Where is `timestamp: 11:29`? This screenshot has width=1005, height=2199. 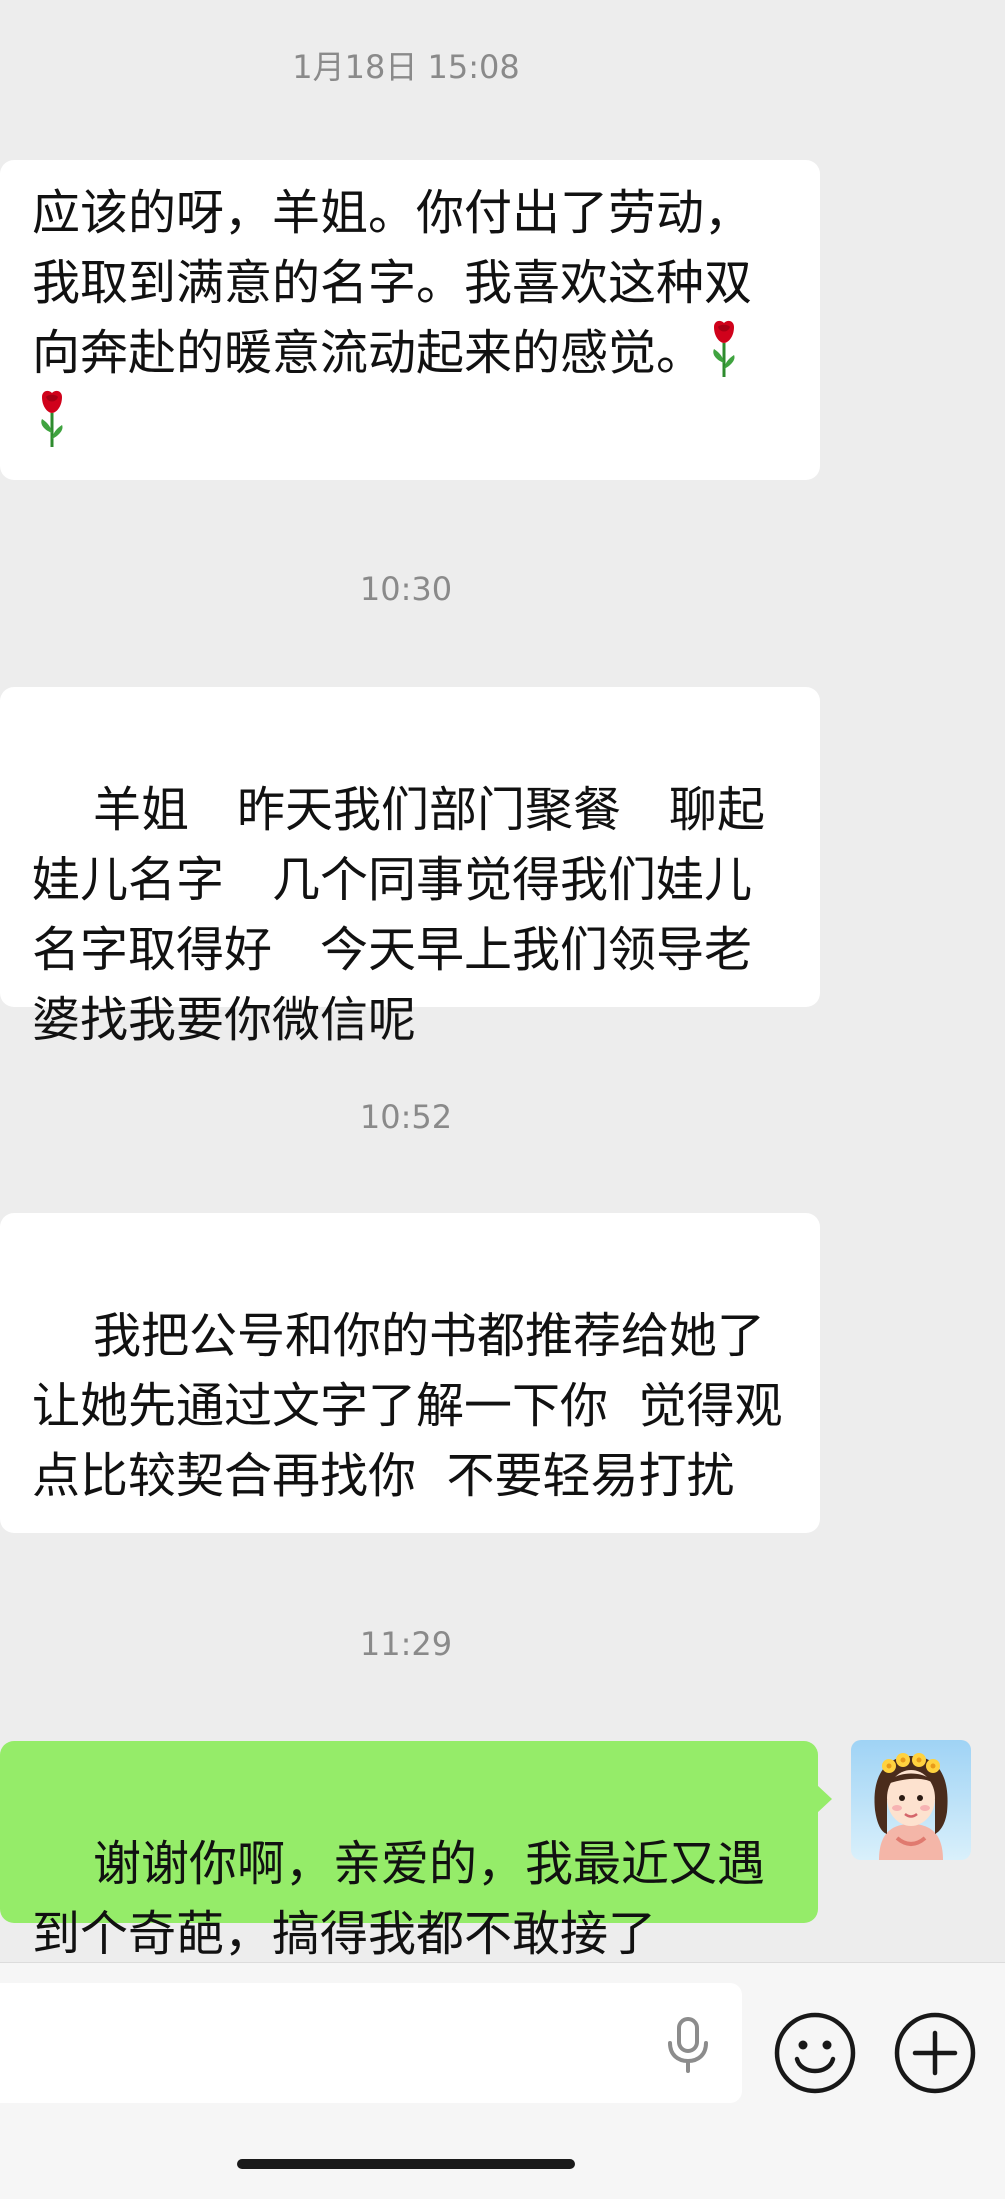
timestamp: 11:29 is located at coordinates (406, 1644).